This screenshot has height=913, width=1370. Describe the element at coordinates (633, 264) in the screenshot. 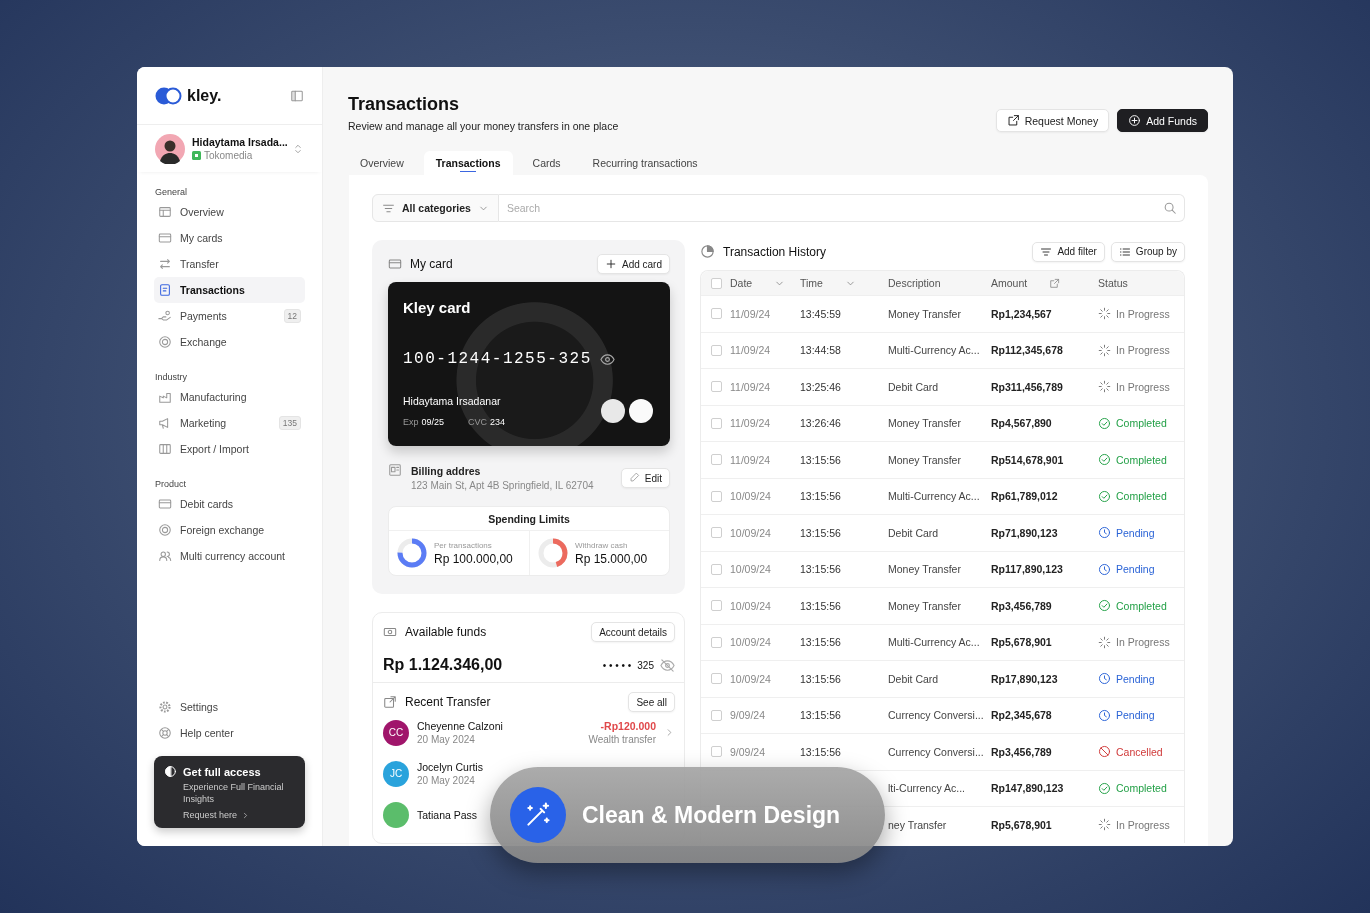

I see `add-card-button: Add card` at that location.